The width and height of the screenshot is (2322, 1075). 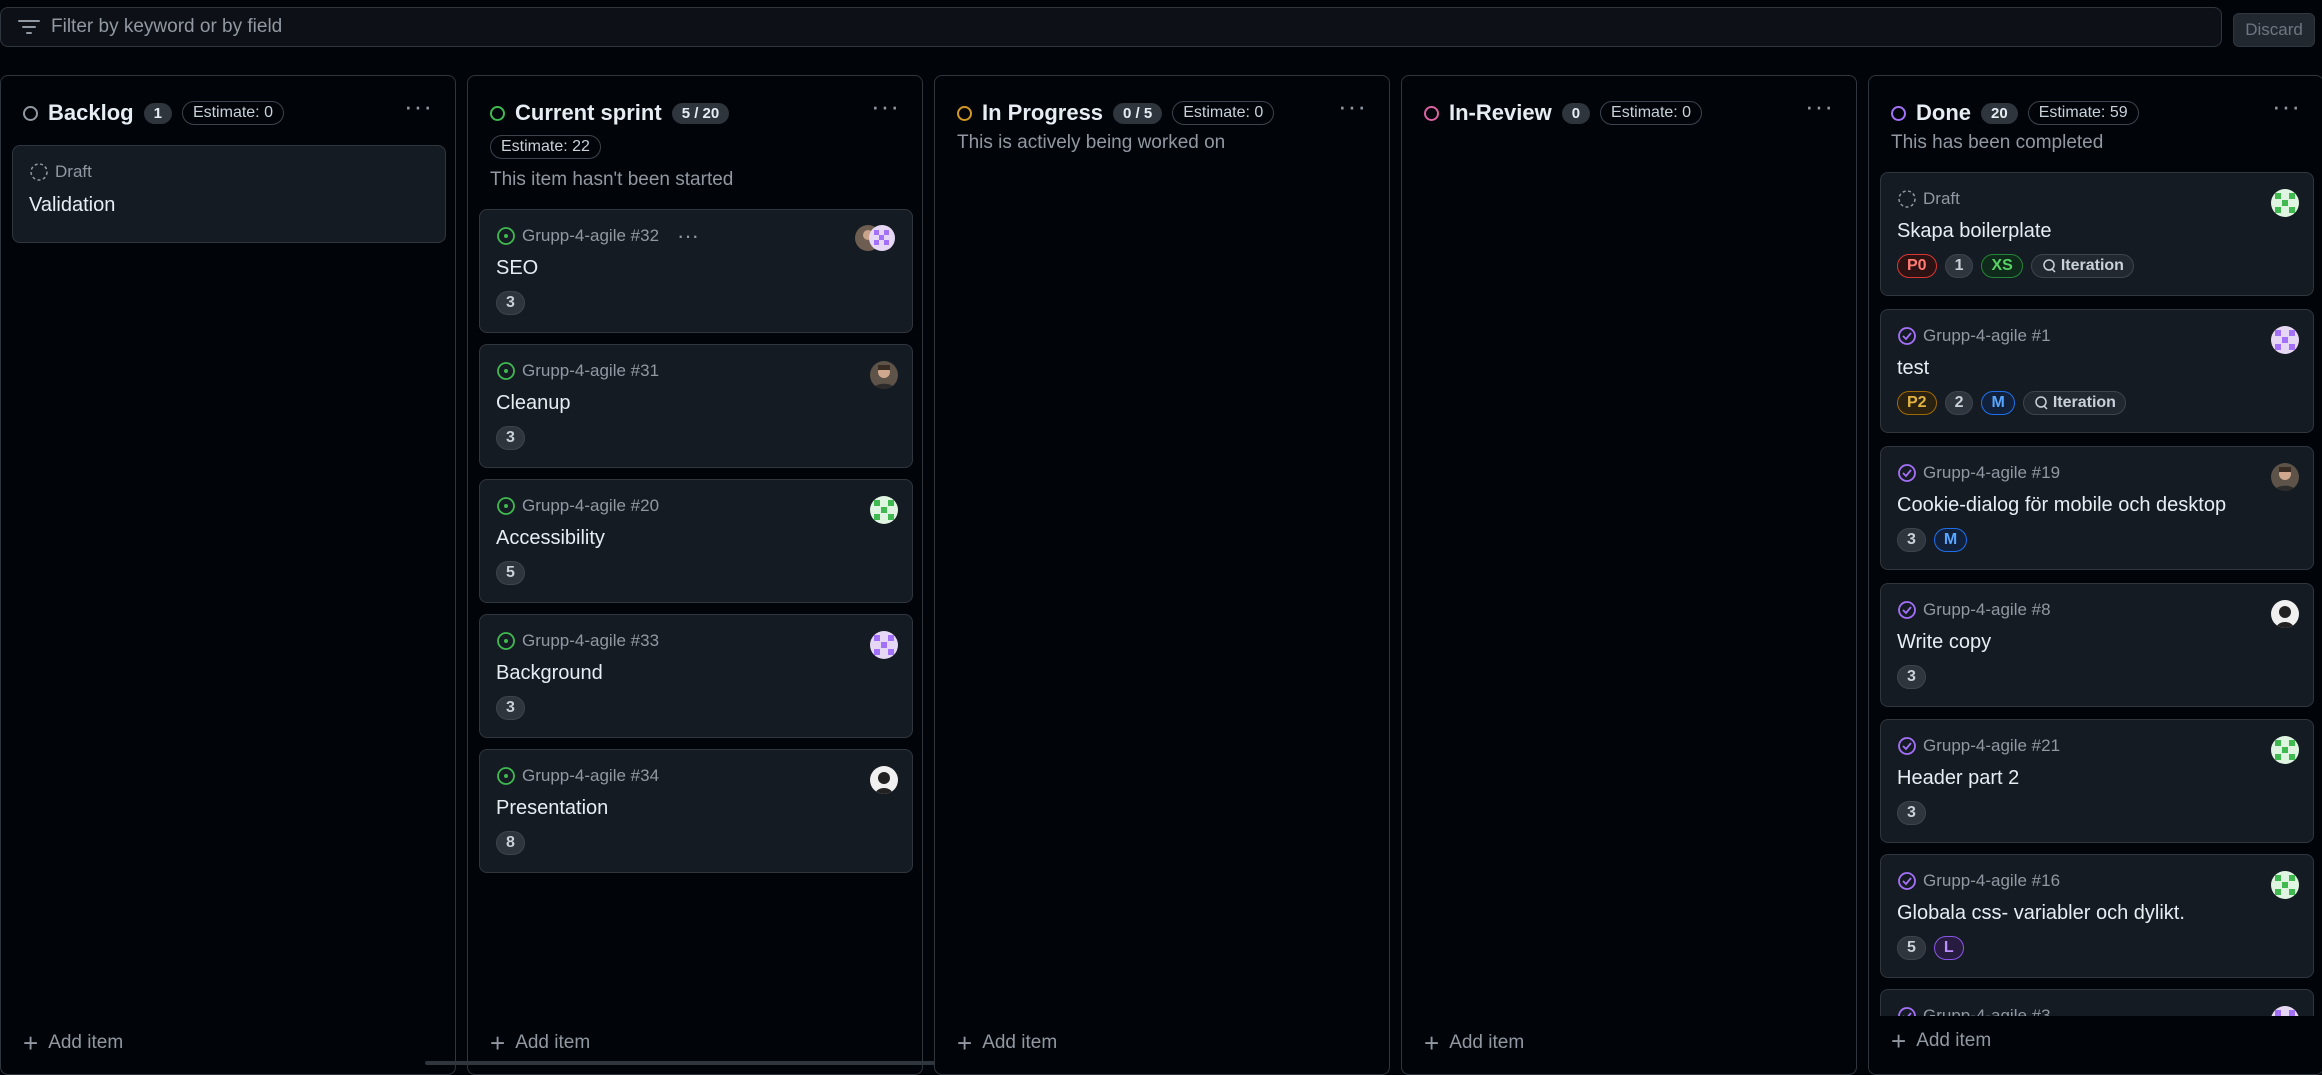 What do you see at coordinates (696, 676) in the screenshot?
I see `card-issue: Grupp-4-agile #33 Background 3` at bounding box center [696, 676].